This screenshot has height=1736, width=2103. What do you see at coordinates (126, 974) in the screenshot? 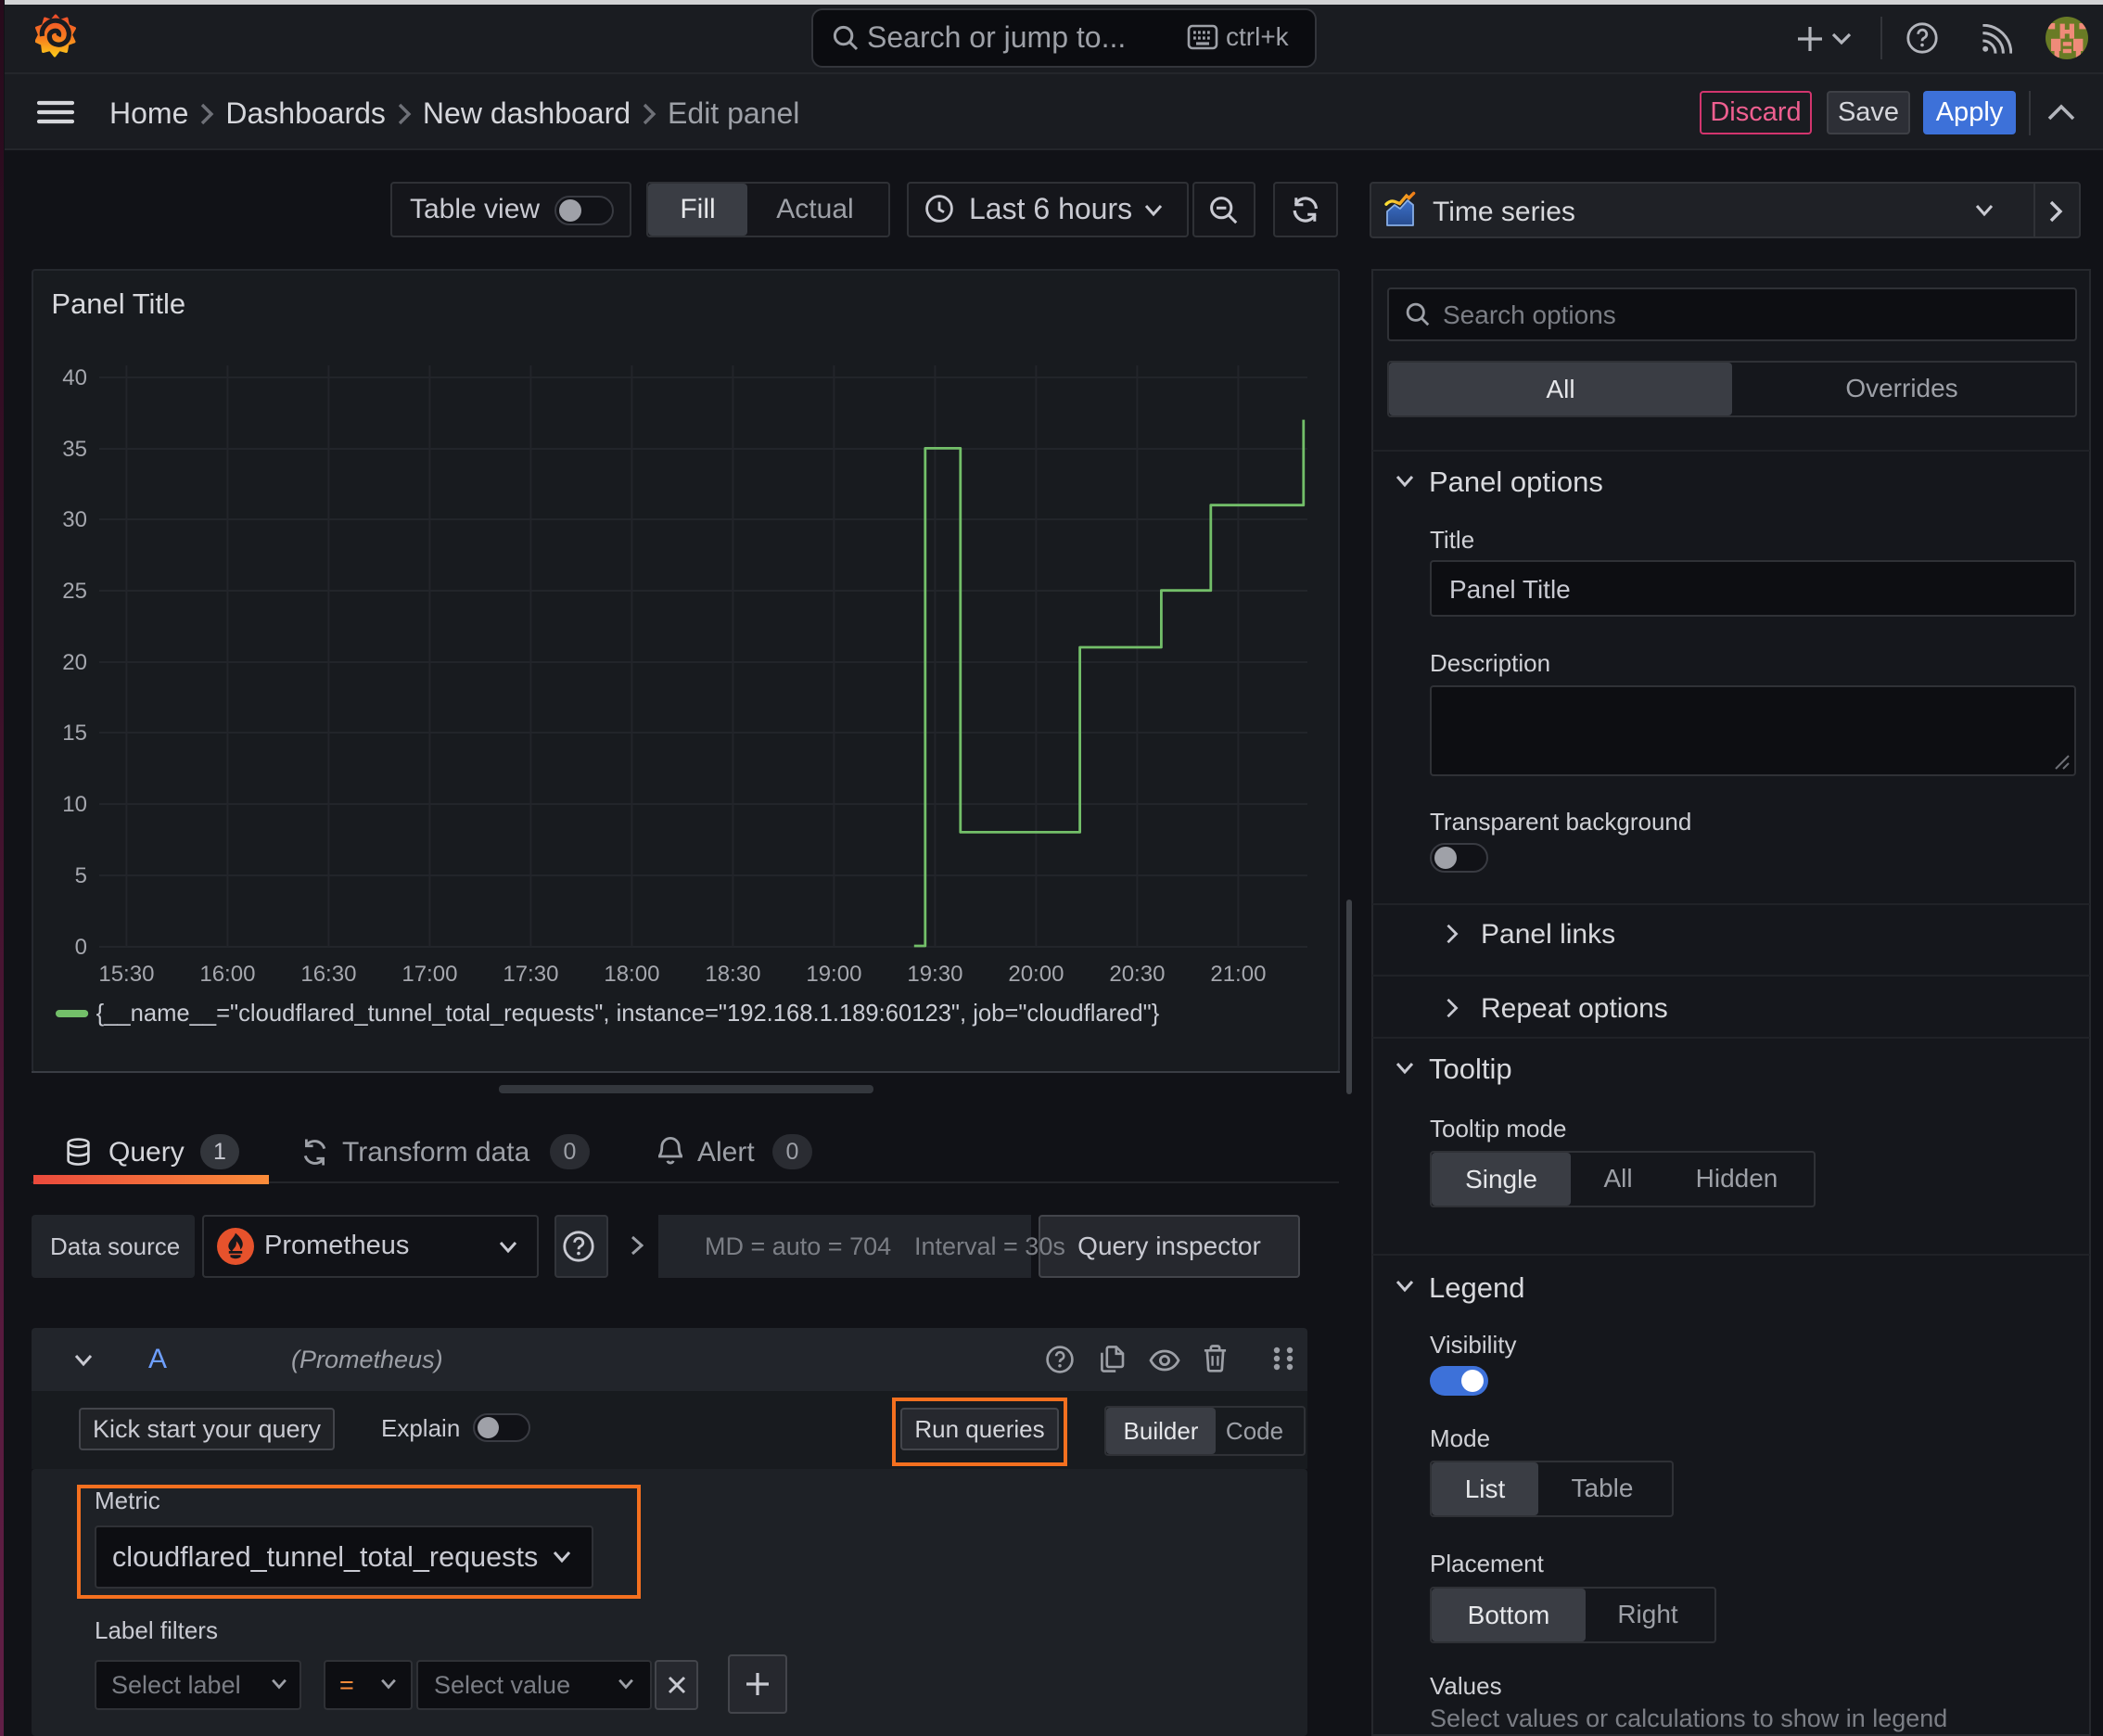
I see `svg-text: 15:30` at bounding box center [126, 974].